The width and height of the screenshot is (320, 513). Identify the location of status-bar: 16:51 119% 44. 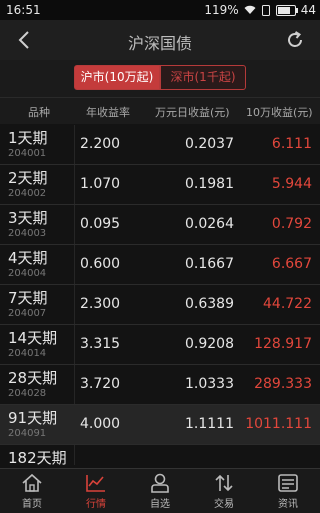
(160, 10).